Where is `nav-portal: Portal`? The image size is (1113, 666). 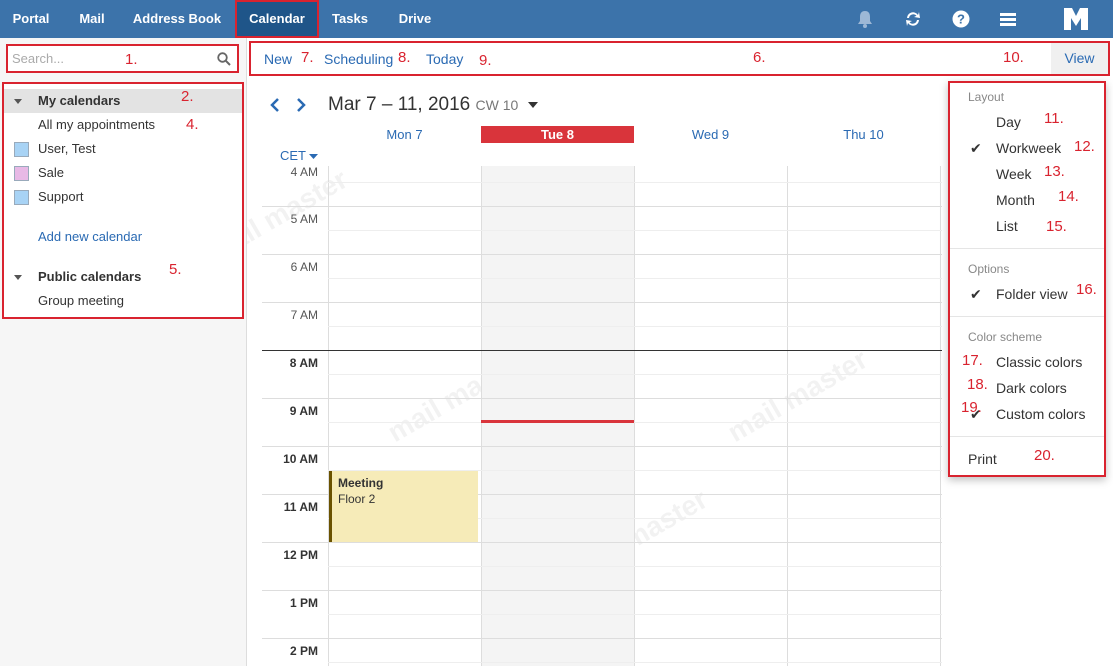 nav-portal: Portal is located at coordinates (31, 19).